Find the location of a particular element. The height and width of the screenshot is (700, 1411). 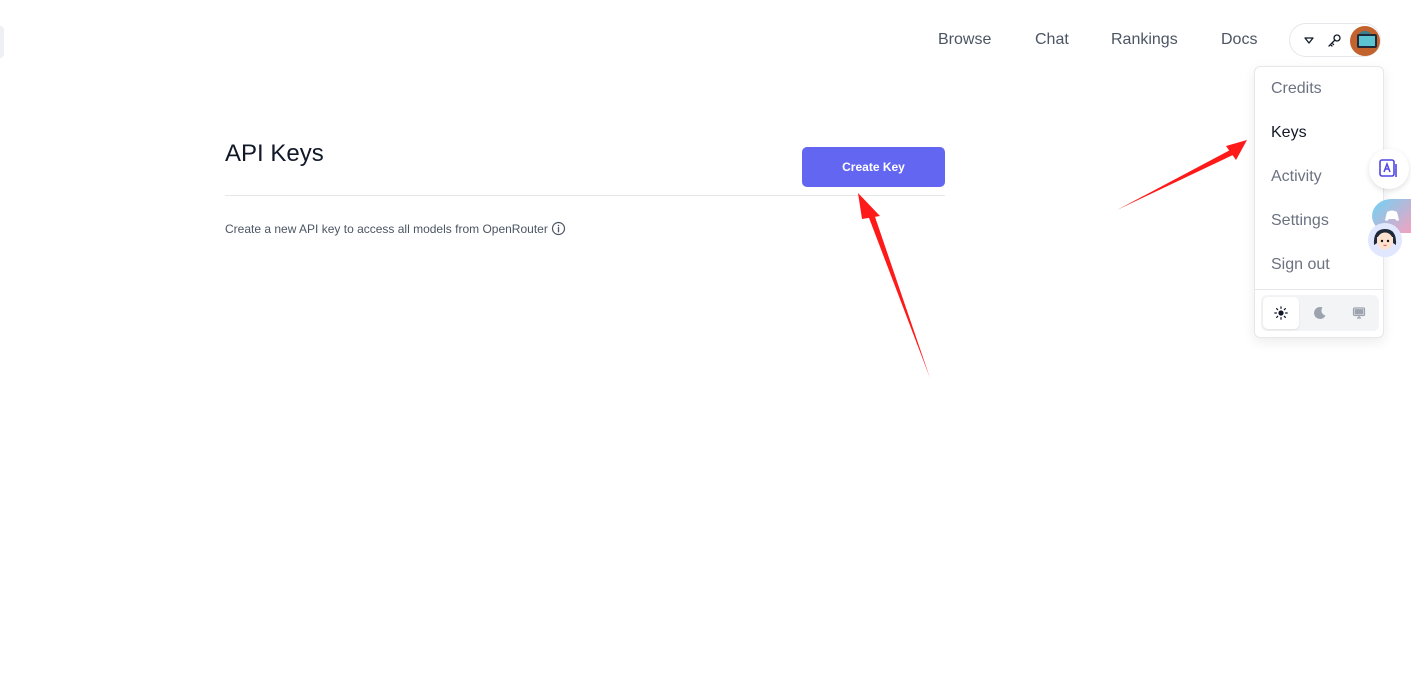

nav-chat: Chat is located at coordinates (1052, 40).